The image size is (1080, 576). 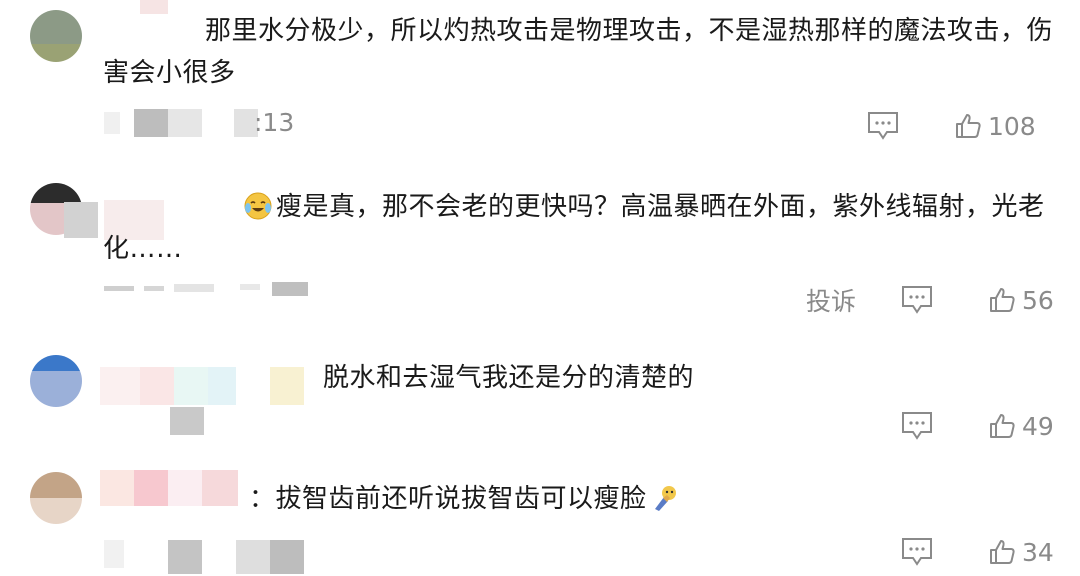 What do you see at coordinates (1038, 552) in the screenshot?
I see `like-count: 34` at bounding box center [1038, 552].